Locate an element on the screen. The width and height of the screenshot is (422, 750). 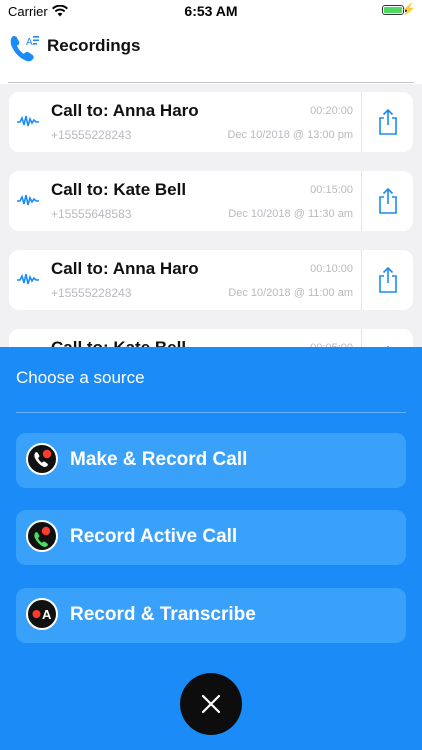
record-transcribe-icon: A is located at coordinates (42, 614).